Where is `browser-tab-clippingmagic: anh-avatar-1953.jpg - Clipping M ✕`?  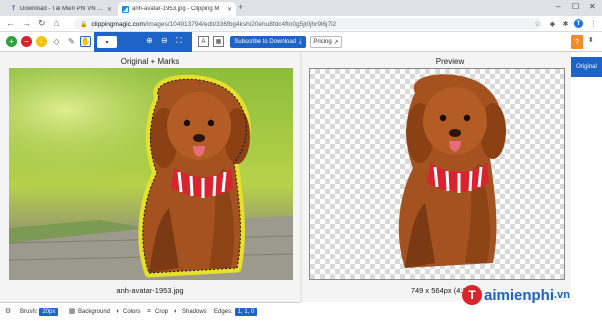
browser-tab-clippingmagic: anh-avatar-1953.jpg - Clipping M ✕ is located at coordinates (177, 9).